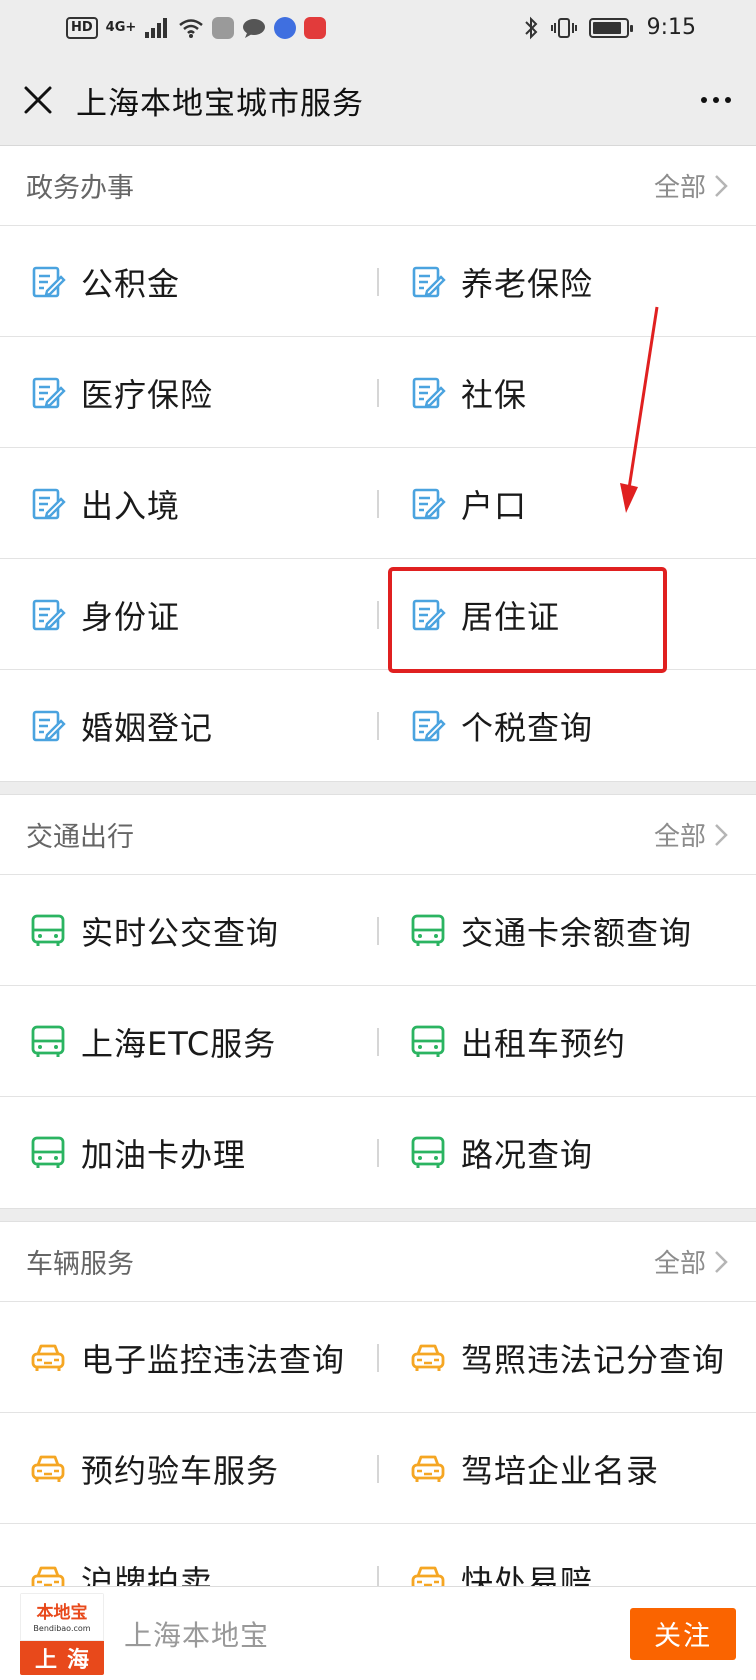 This screenshot has height=1680, width=756. I want to click on service-label: 婚姻登记, so click(147, 727).